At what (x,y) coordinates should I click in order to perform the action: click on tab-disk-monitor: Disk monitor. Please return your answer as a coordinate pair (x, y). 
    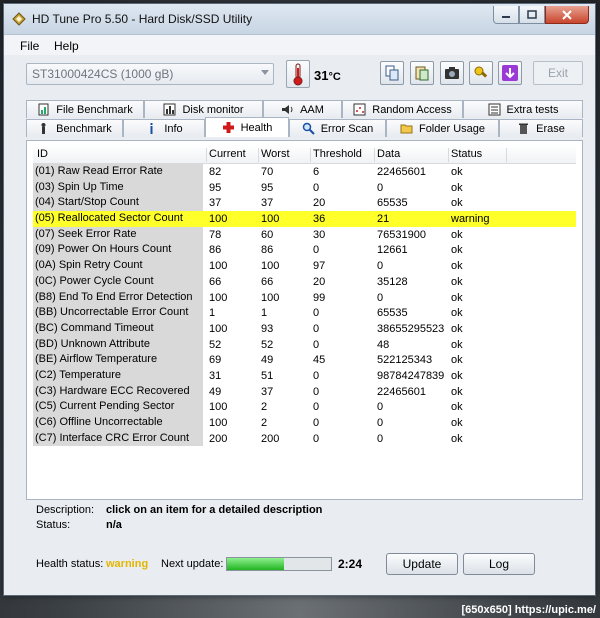
    Looking at the image, I should click on (203, 109).